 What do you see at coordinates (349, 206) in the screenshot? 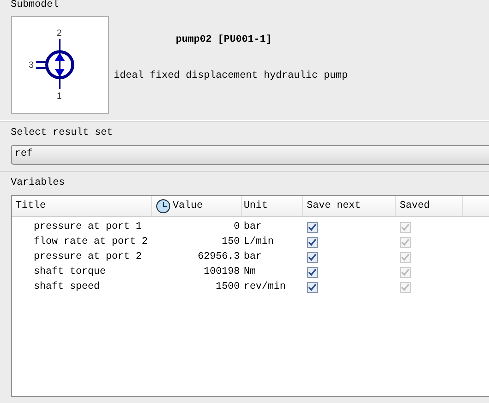
I see `column-header: Save next` at bounding box center [349, 206].